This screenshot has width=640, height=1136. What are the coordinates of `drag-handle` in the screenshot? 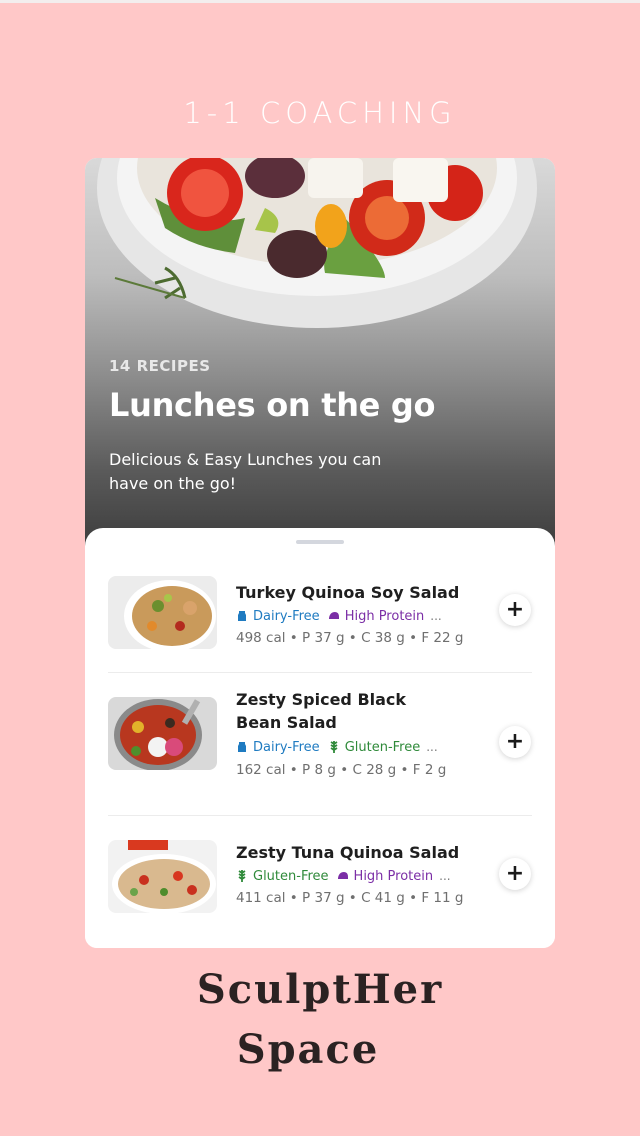 It's located at (320, 542).